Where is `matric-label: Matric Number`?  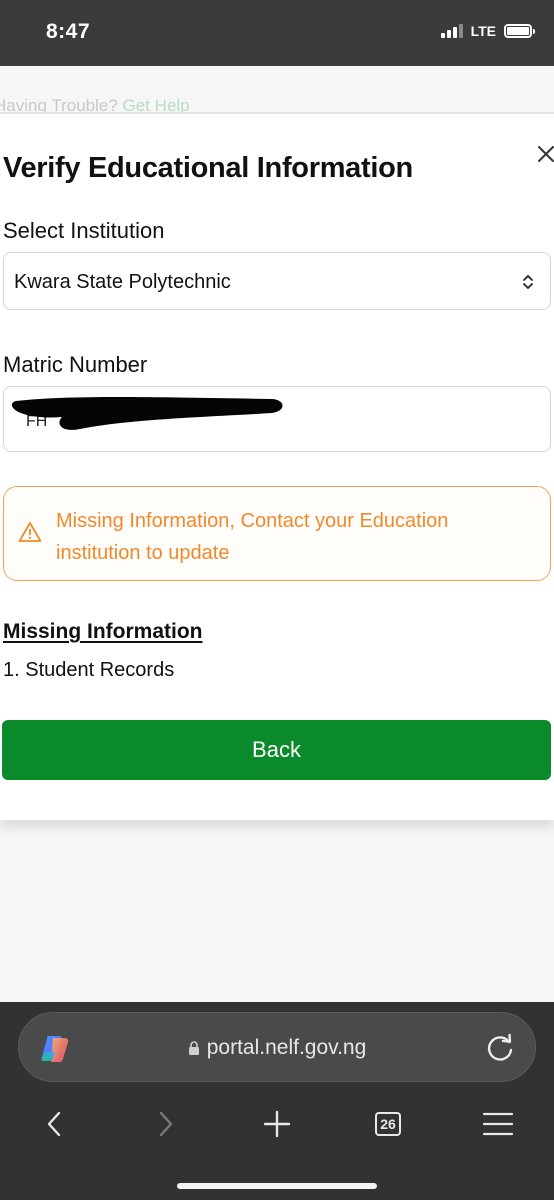 matric-label: Matric Number is located at coordinates (75, 364).